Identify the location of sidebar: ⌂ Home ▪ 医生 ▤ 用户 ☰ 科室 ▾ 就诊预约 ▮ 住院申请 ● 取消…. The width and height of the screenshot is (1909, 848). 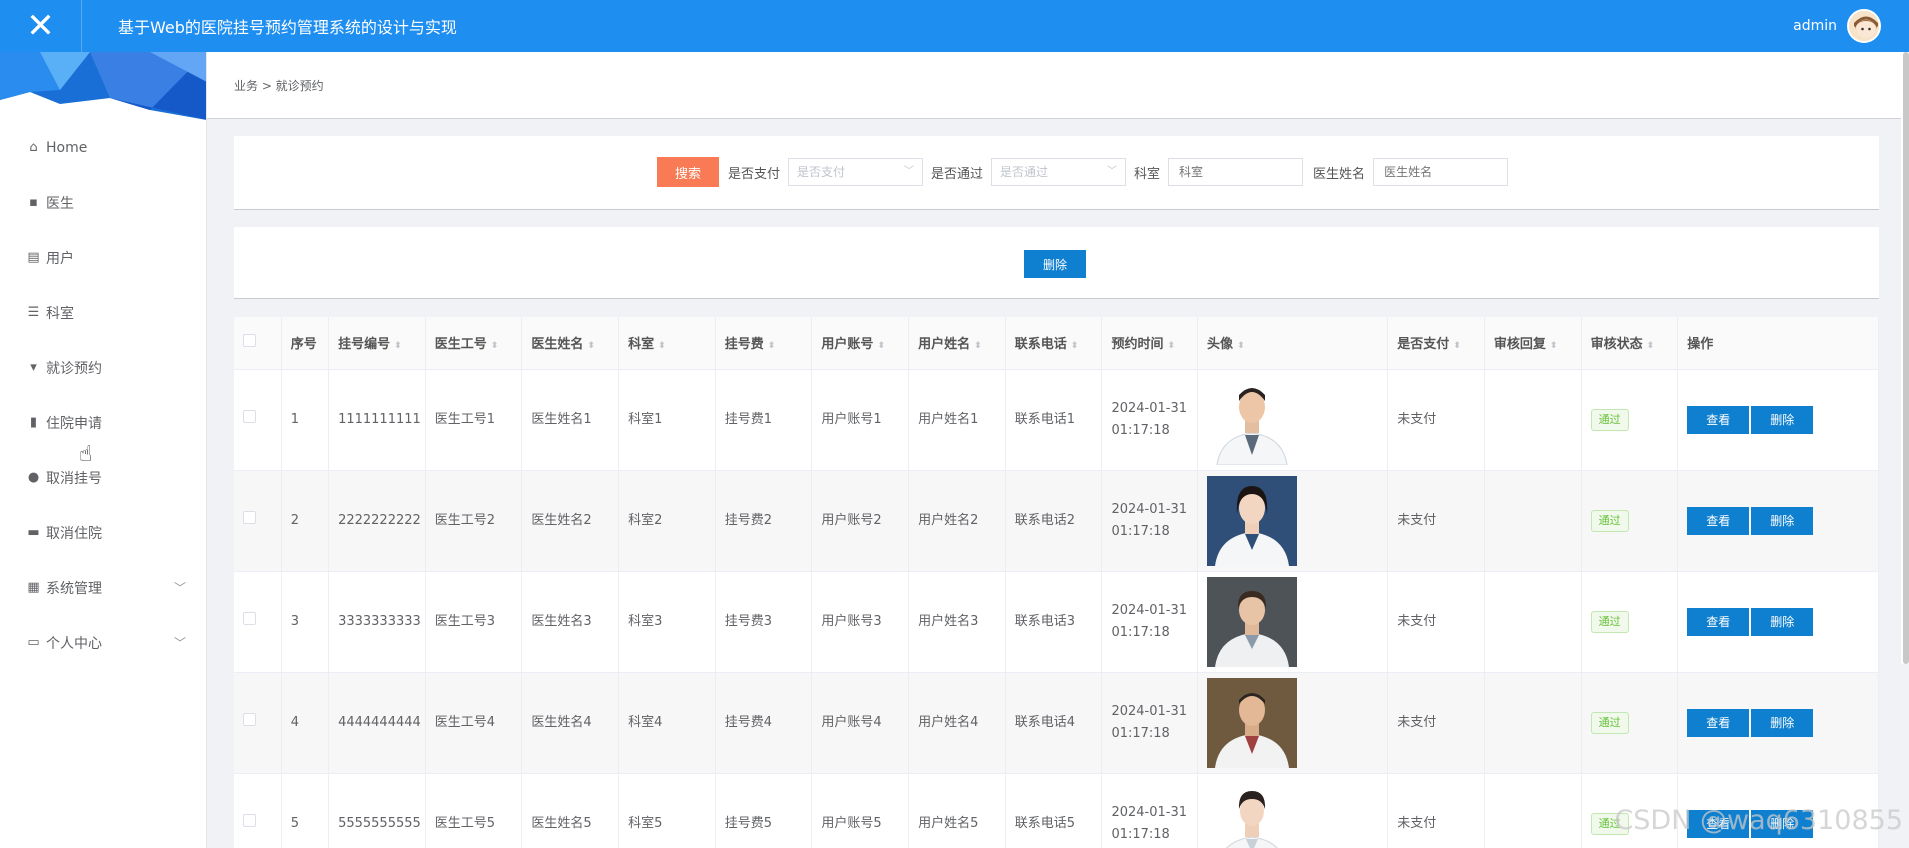
(103, 450).